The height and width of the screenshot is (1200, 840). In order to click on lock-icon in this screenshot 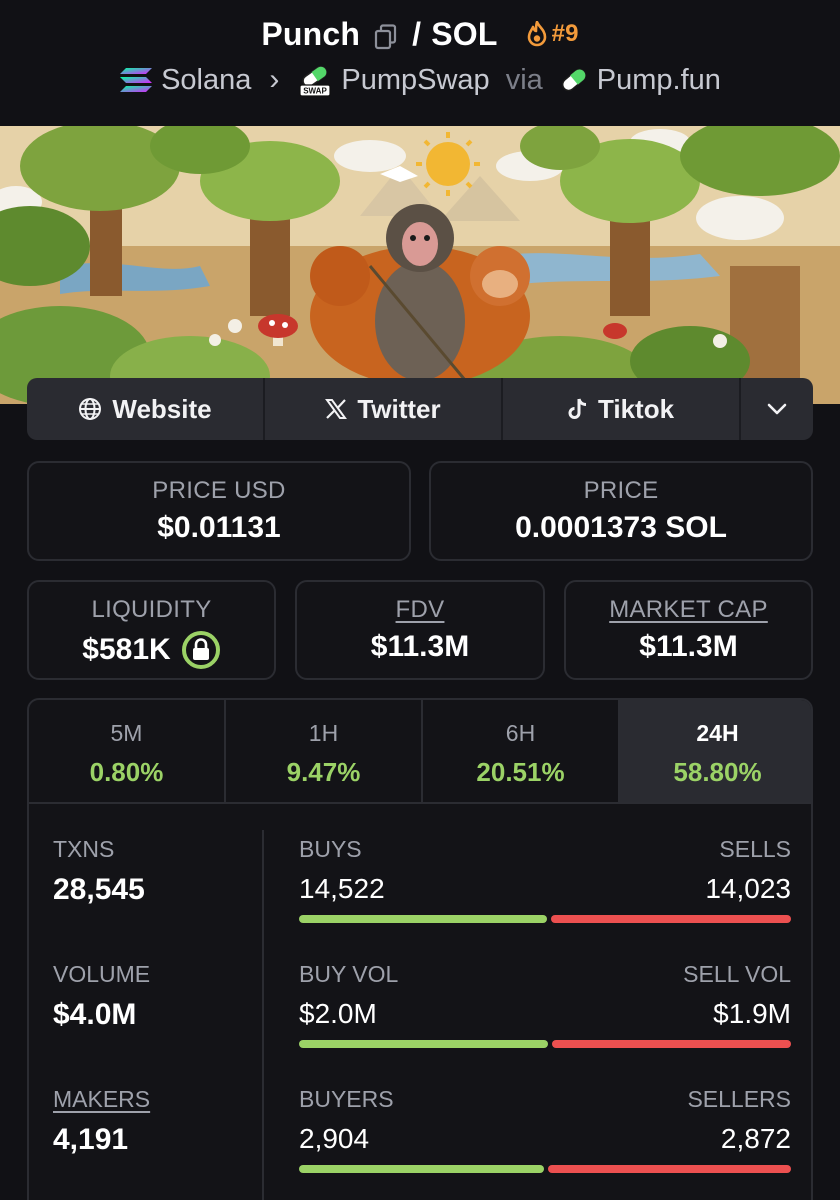, I will do `click(201, 650)`.